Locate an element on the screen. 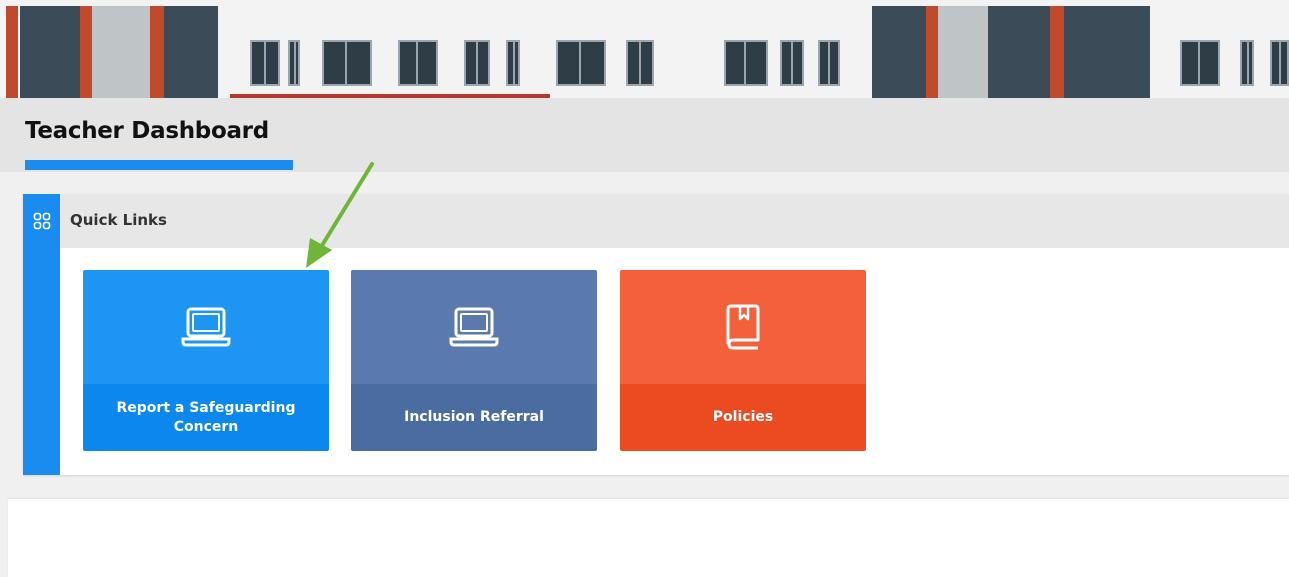 Image resolution: width=1289 pixels, height=577 pixels. content-panel is located at coordinates (648, 538).